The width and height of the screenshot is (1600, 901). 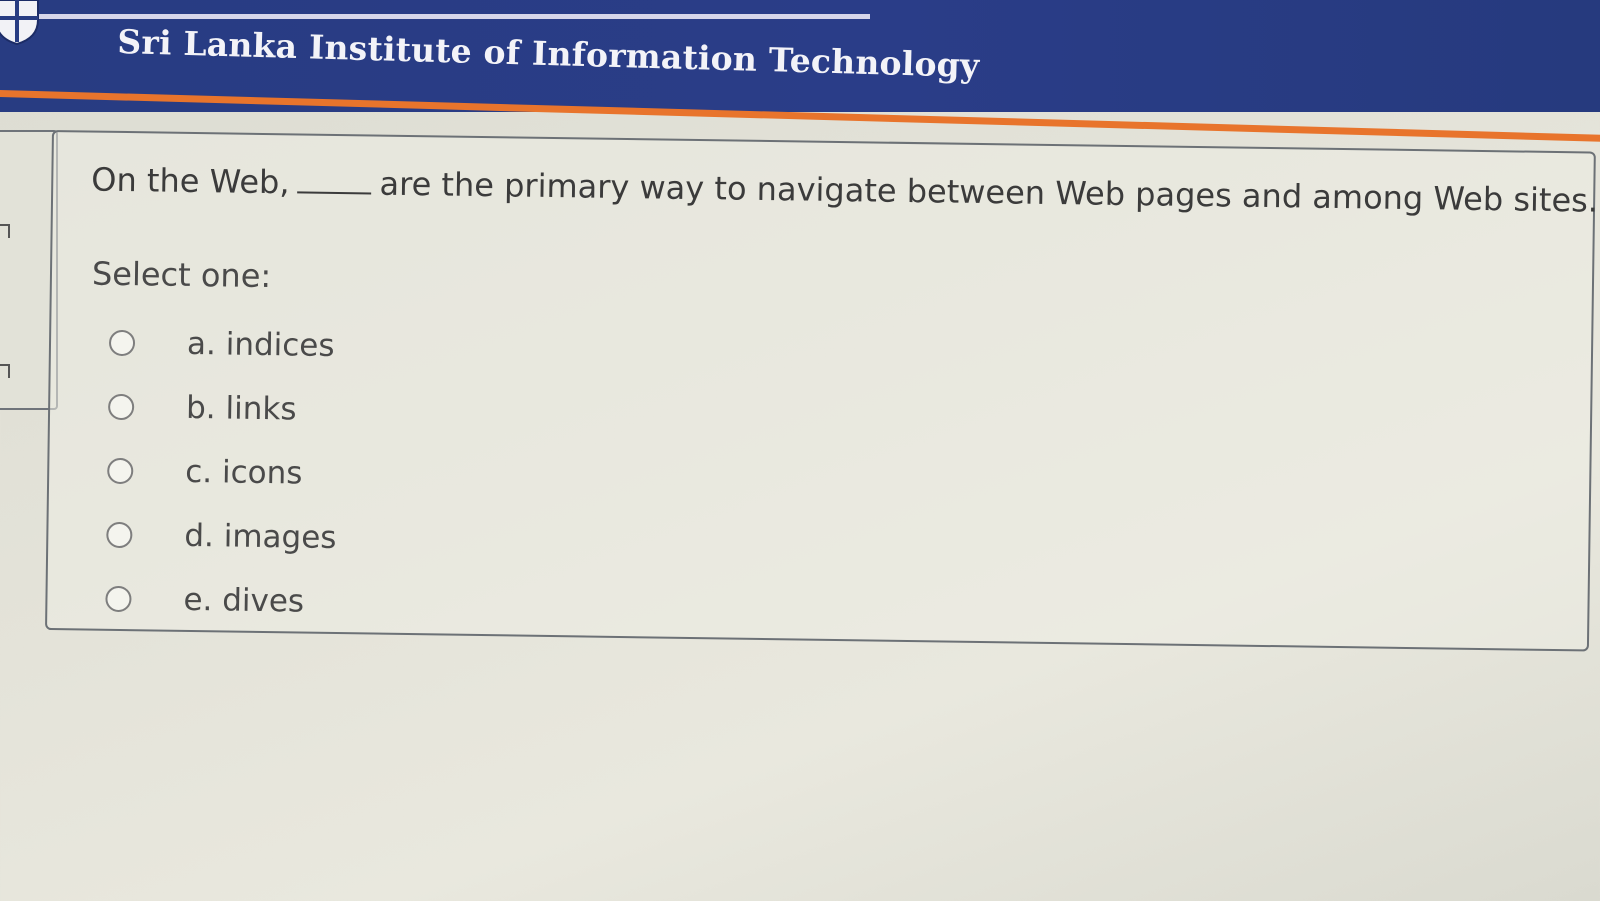 What do you see at coordinates (21, 23) in the screenshot?
I see `sliit-crest-icon` at bounding box center [21, 23].